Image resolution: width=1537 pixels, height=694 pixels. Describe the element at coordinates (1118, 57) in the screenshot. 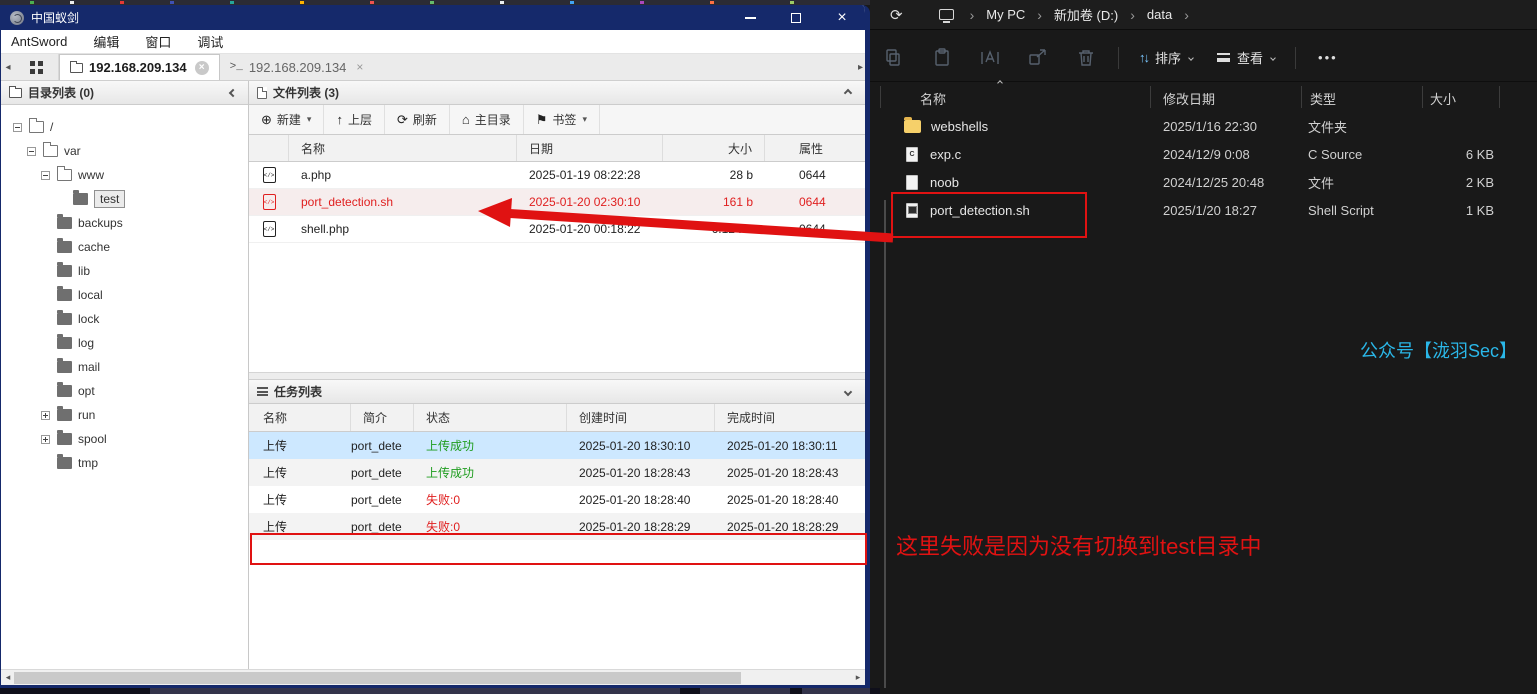

I see `divider` at that location.